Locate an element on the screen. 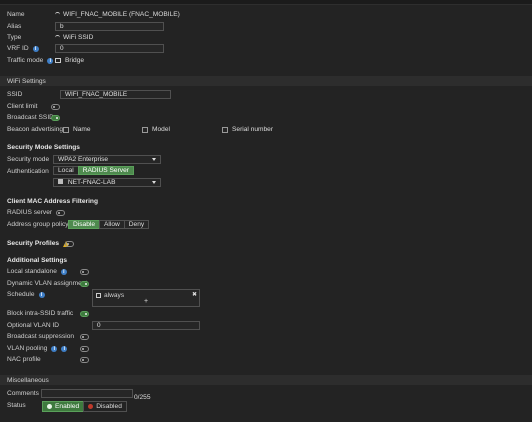  schedule-entry: always is located at coordinates (110, 295).